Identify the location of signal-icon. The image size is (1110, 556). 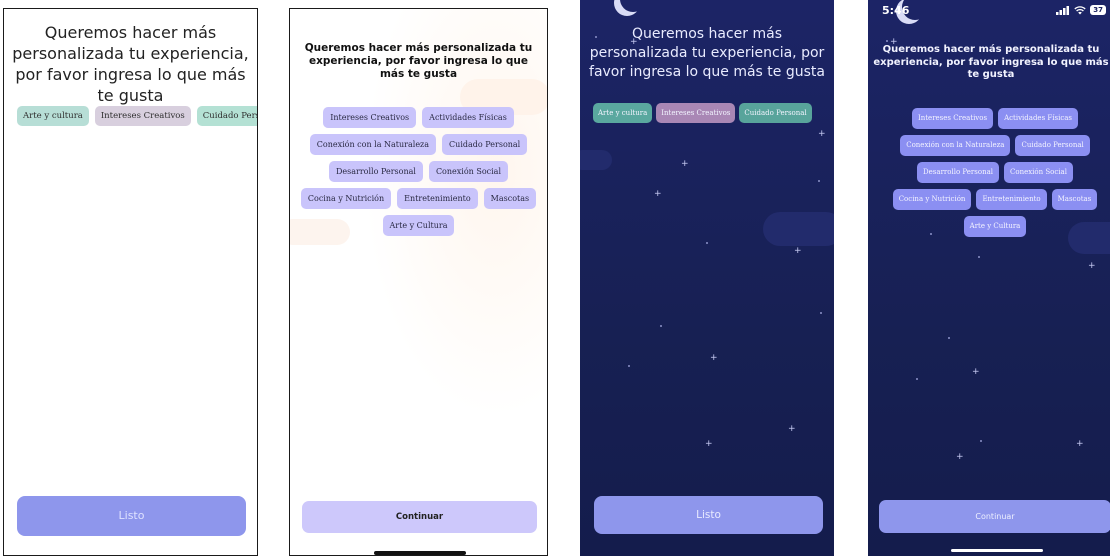
(1063, 10).